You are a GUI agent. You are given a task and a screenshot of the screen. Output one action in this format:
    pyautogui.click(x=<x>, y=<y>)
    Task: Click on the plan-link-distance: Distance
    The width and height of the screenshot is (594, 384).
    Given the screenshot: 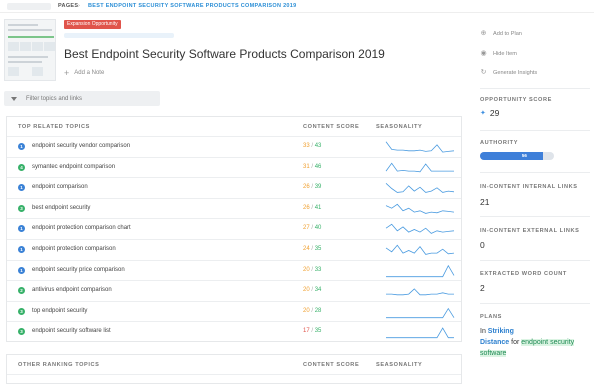 What is the action you would take?
    pyautogui.click(x=494, y=342)
    